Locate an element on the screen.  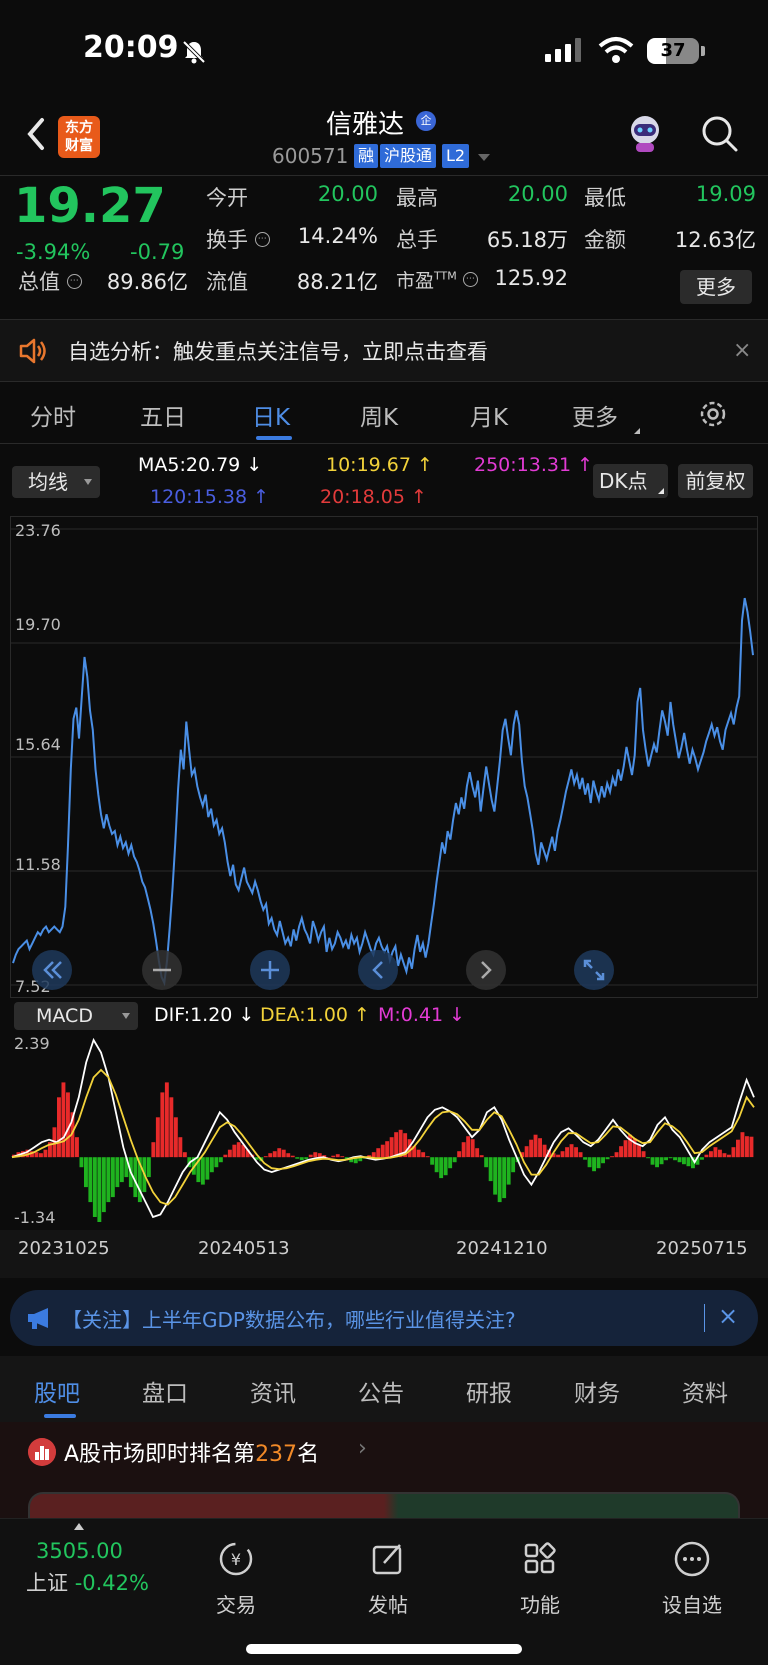
y-tick-label: 15.64 is located at coordinates (38, 744).